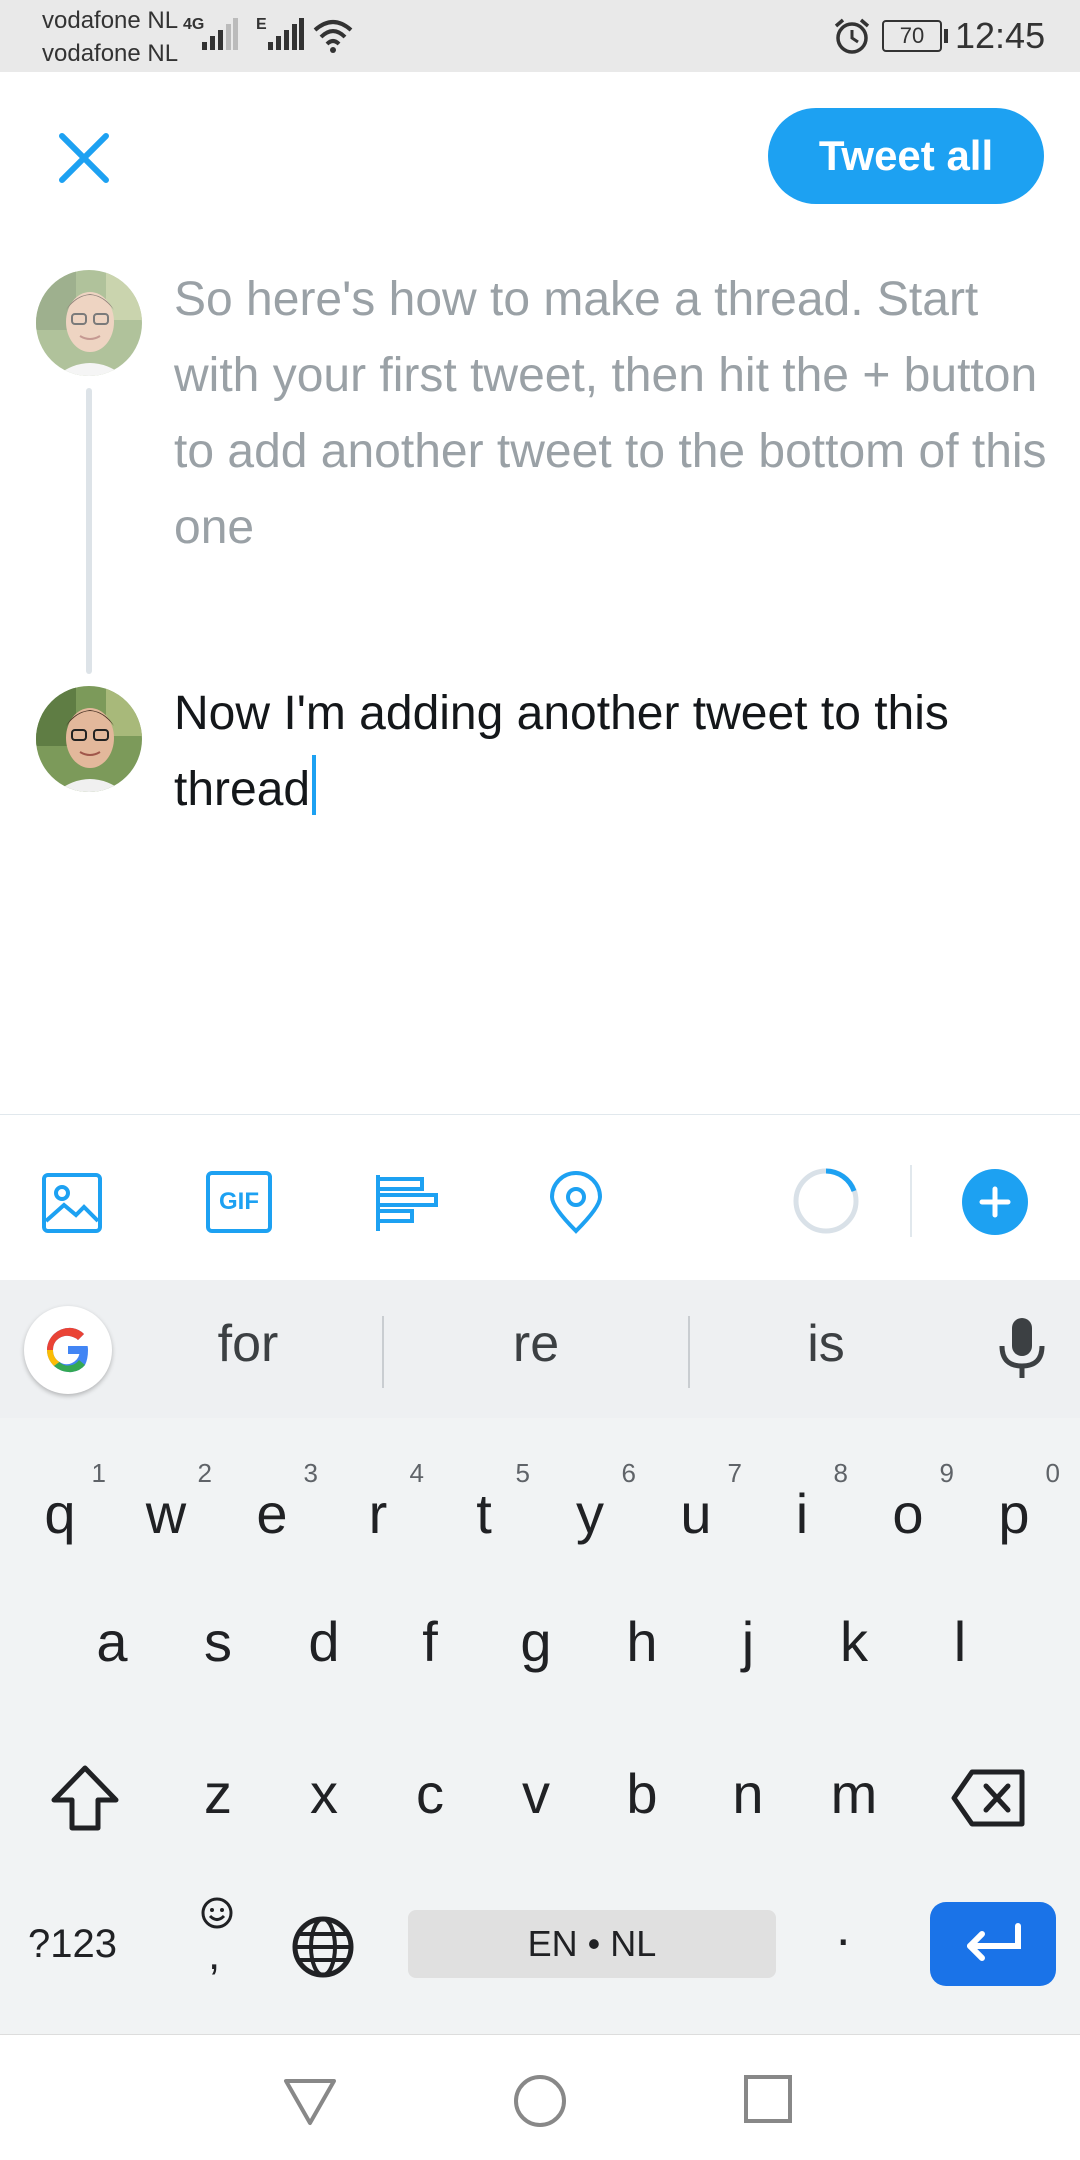  Describe the element at coordinates (540, 2101) in the screenshot. I see `home-icon` at that location.